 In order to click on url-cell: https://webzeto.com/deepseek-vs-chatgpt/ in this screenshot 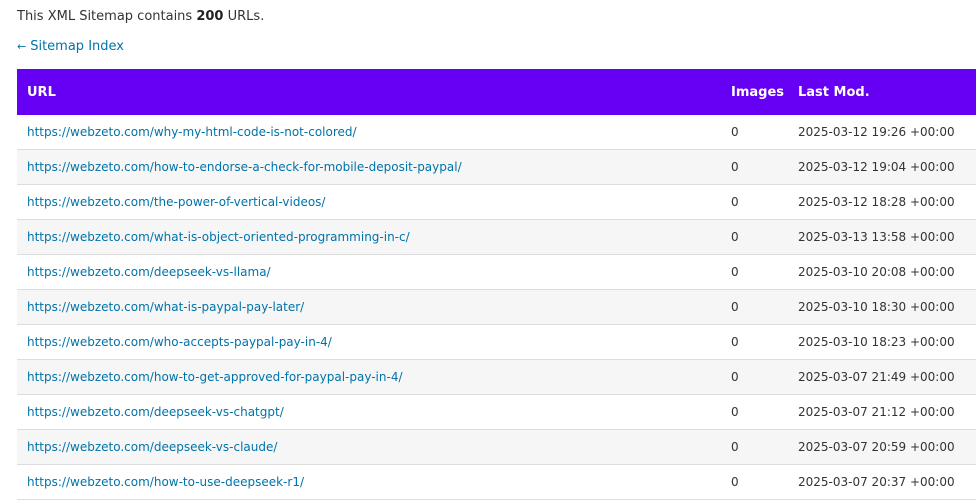, I will do `click(374, 412)`.